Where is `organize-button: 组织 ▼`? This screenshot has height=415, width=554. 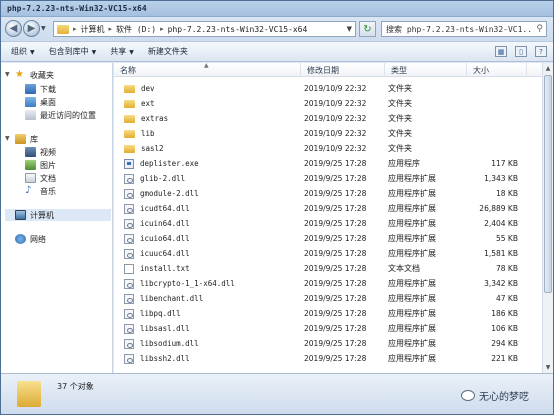 organize-button: 组织 ▼ is located at coordinates (23, 51).